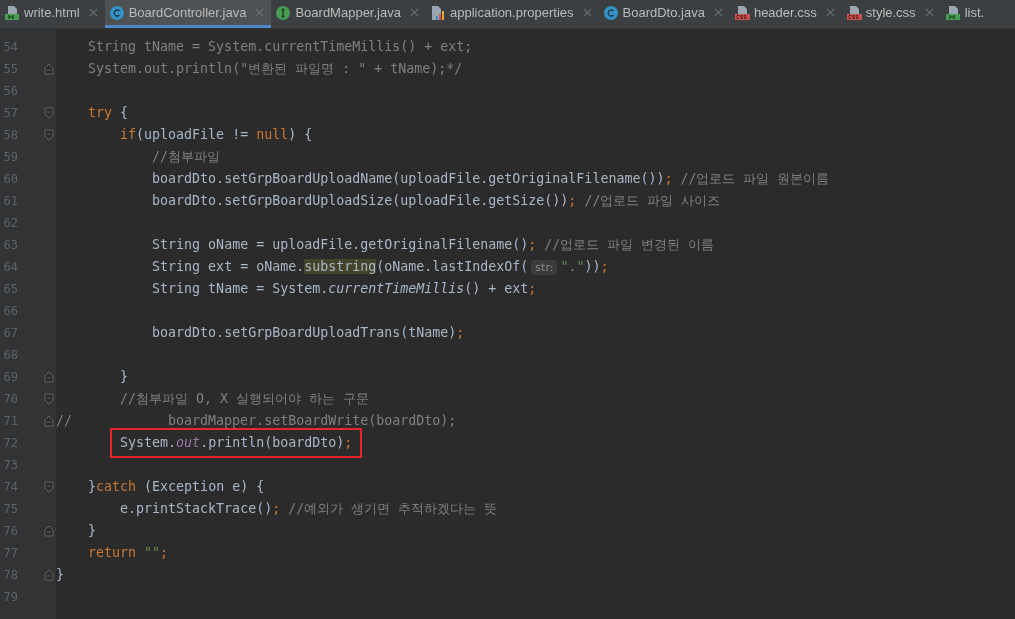 Image resolution: width=1015 pixels, height=619 pixels. I want to click on code-line: if(uploadFile != null) {, so click(216, 135).